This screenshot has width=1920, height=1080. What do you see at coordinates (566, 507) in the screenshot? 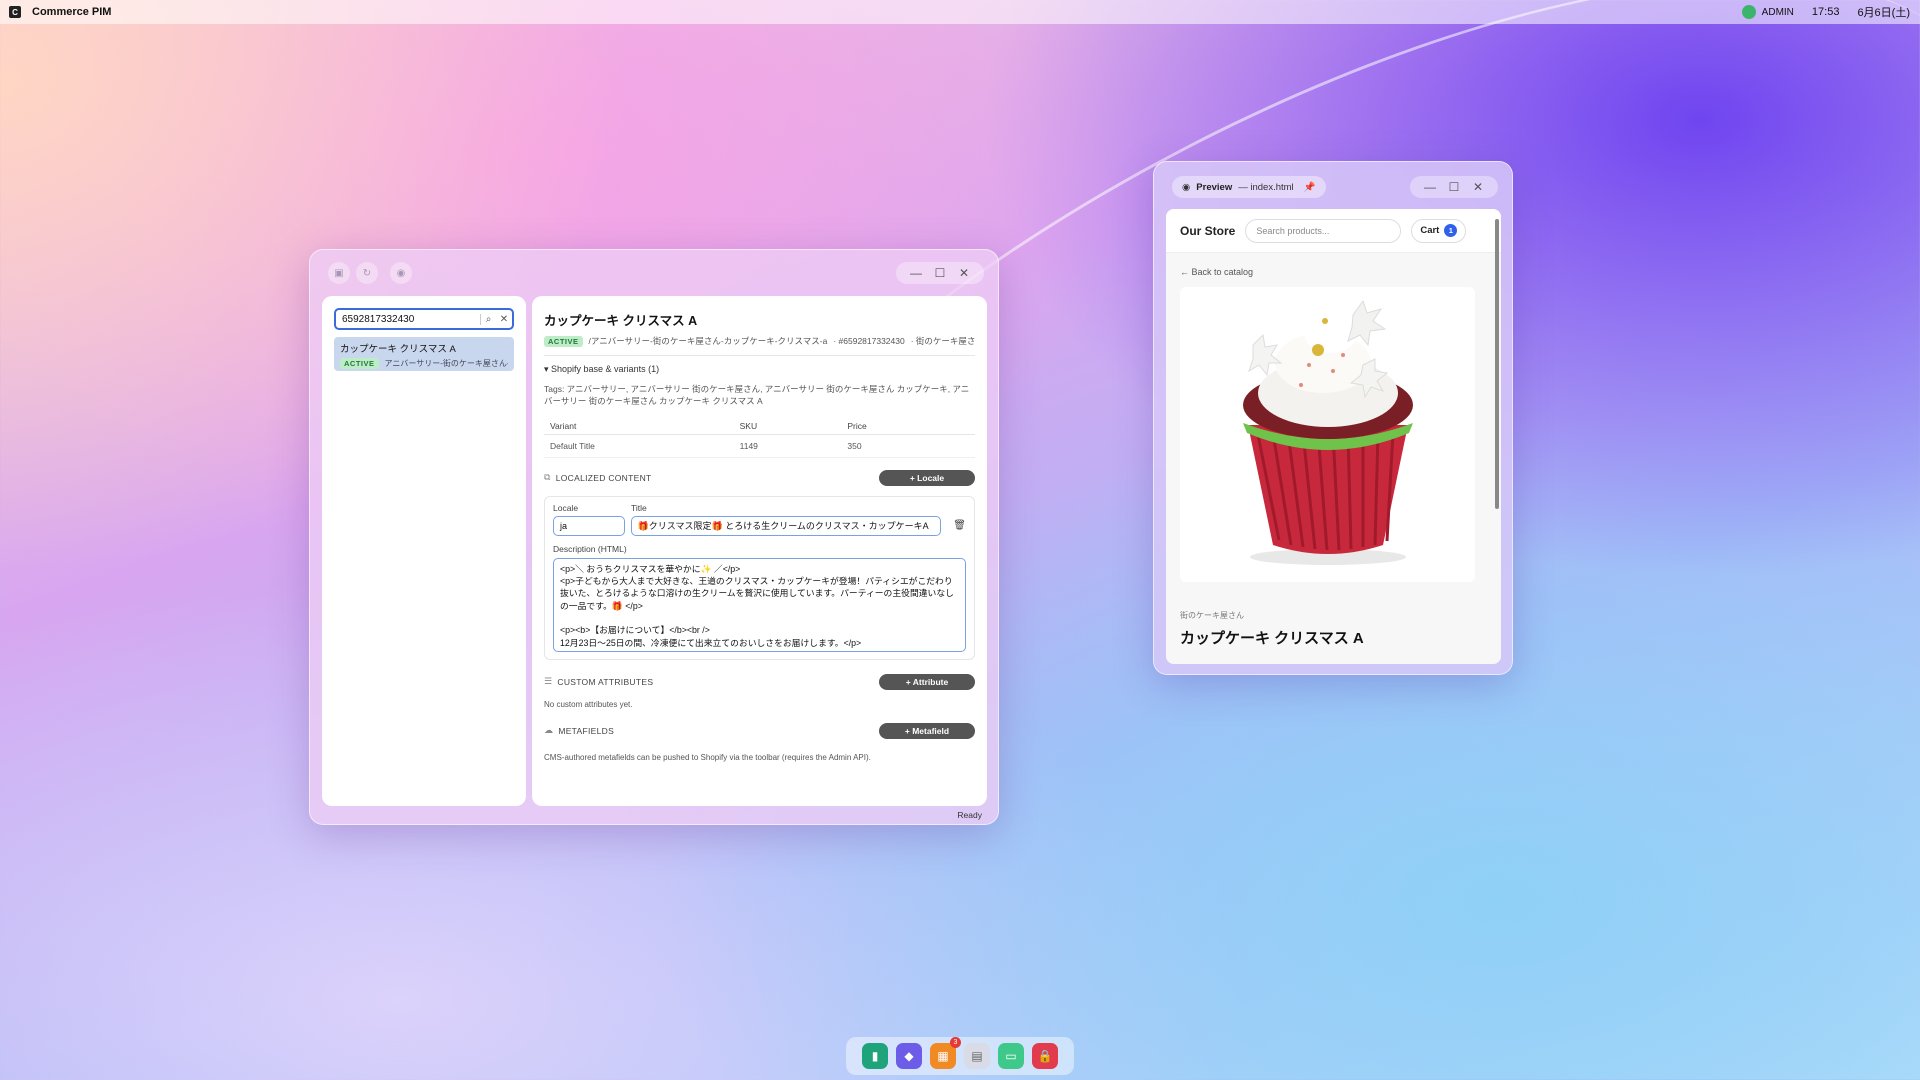
I see `locale-label: Locale` at bounding box center [566, 507].